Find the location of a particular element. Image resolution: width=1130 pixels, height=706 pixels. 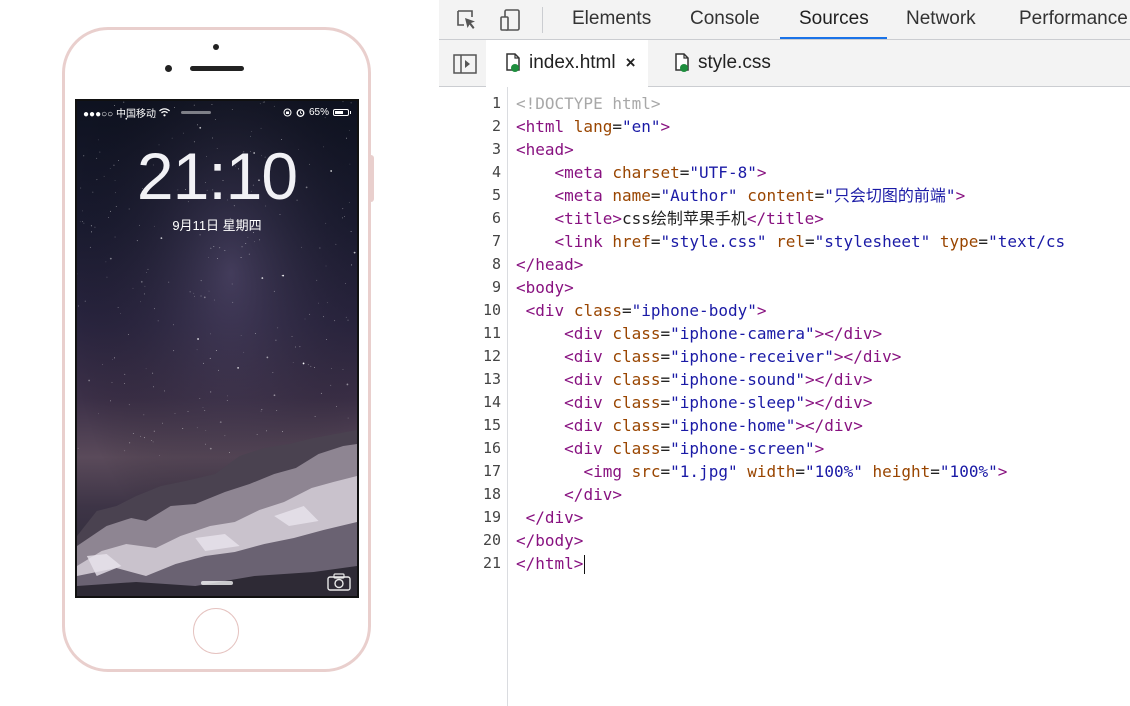

code-line: </body> is located at coordinates (549, 540).